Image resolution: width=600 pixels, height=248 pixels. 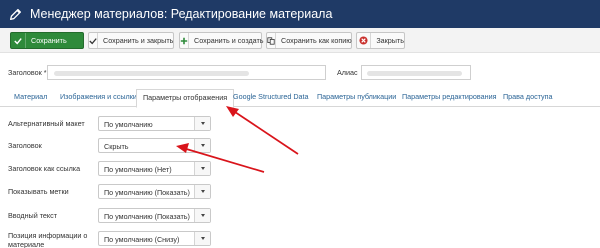 What do you see at coordinates (262, 130) in the screenshot?
I see `annotation-arrow-tab` at bounding box center [262, 130].